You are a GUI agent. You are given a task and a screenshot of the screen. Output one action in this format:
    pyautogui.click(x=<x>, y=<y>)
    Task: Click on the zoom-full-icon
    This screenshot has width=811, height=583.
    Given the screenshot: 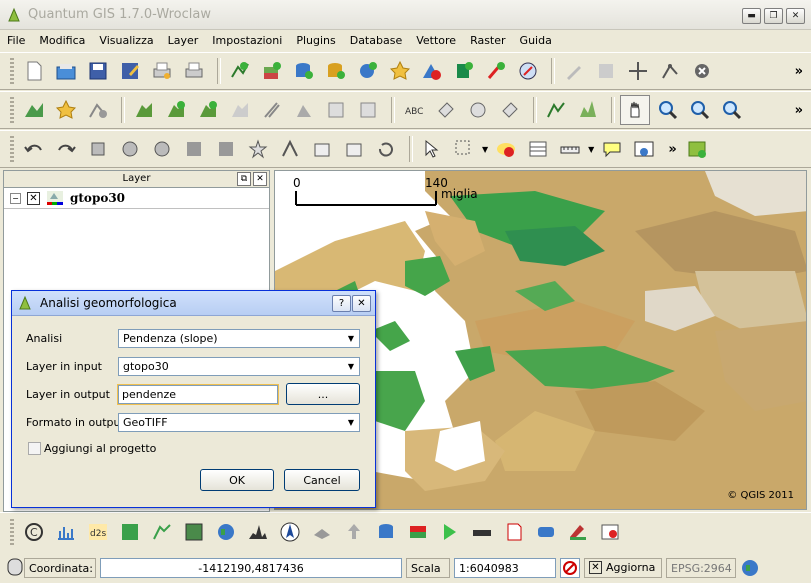 What is the action you would take?
    pyautogui.click(x=732, y=110)
    